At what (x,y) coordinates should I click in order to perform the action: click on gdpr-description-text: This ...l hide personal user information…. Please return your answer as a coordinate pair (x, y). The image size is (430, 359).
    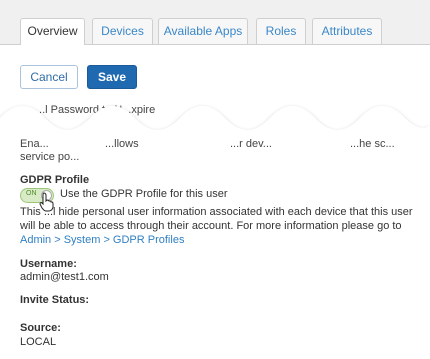
    Looking at the image, I should click on (216, 219).